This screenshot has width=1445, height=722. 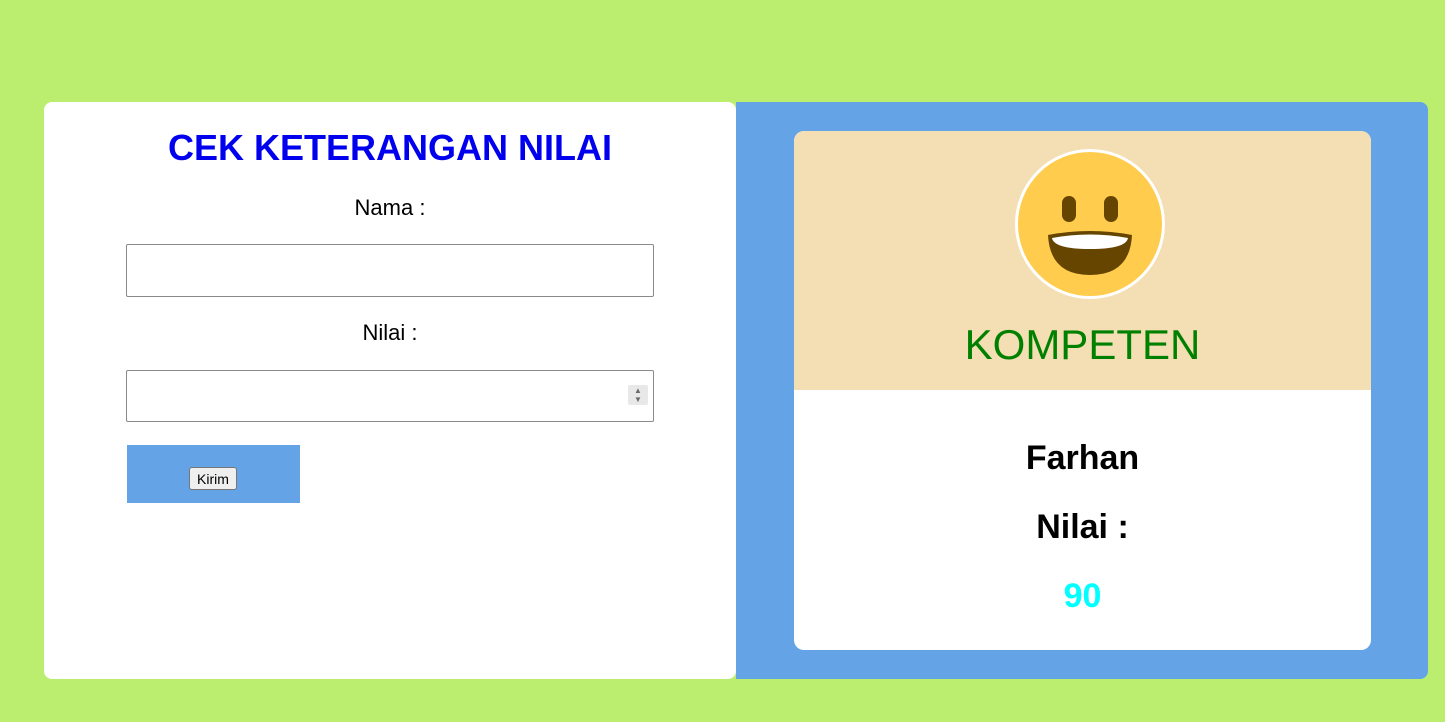 I want to click on smiling-face-svg, so click(x=1090, y=235).